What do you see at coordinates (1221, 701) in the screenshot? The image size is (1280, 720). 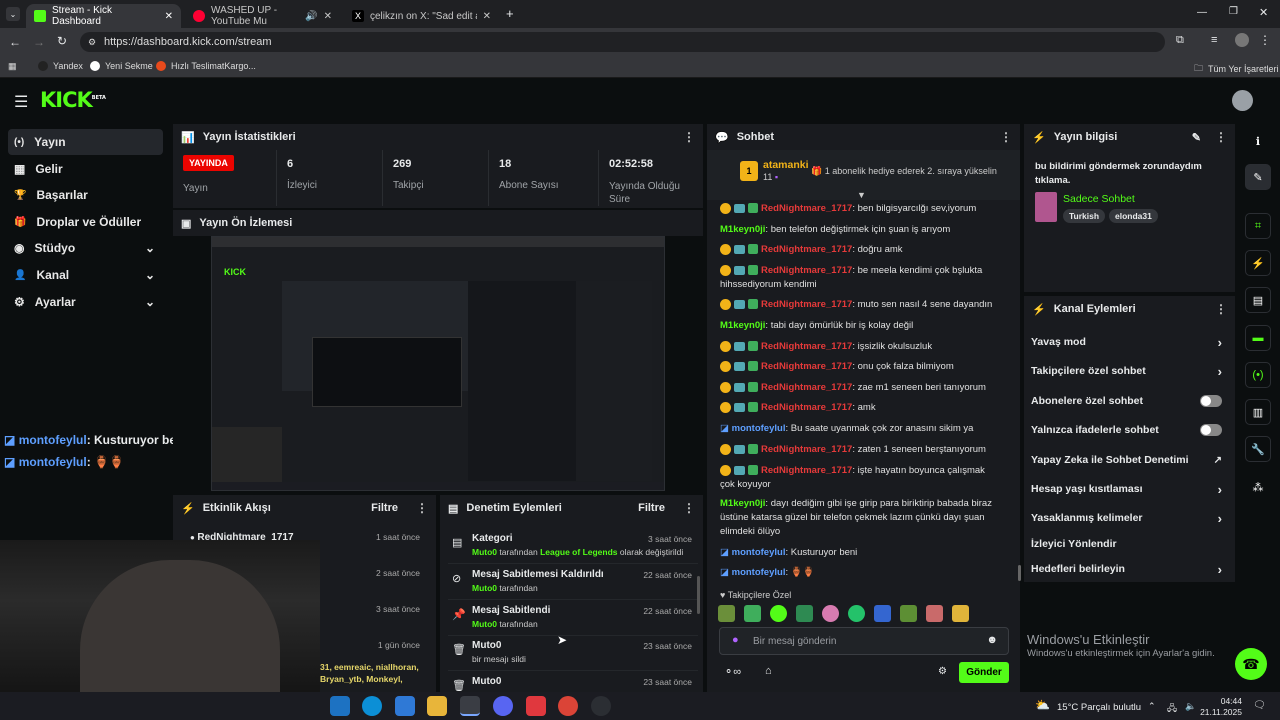 I see `clock-time: 04:44` at bounding box center [1221, 701].